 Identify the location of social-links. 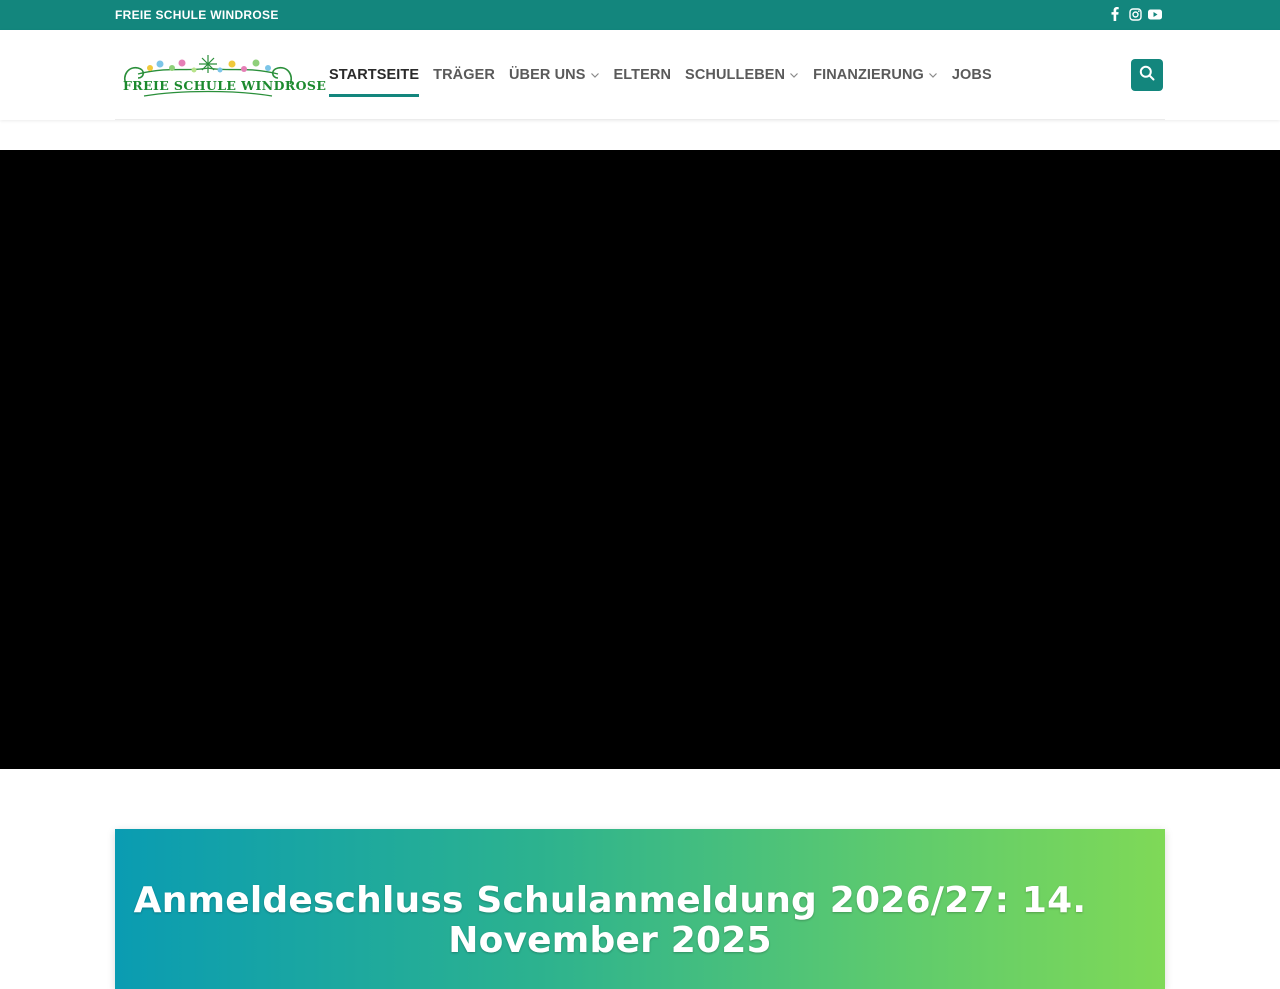
(1135, 14).